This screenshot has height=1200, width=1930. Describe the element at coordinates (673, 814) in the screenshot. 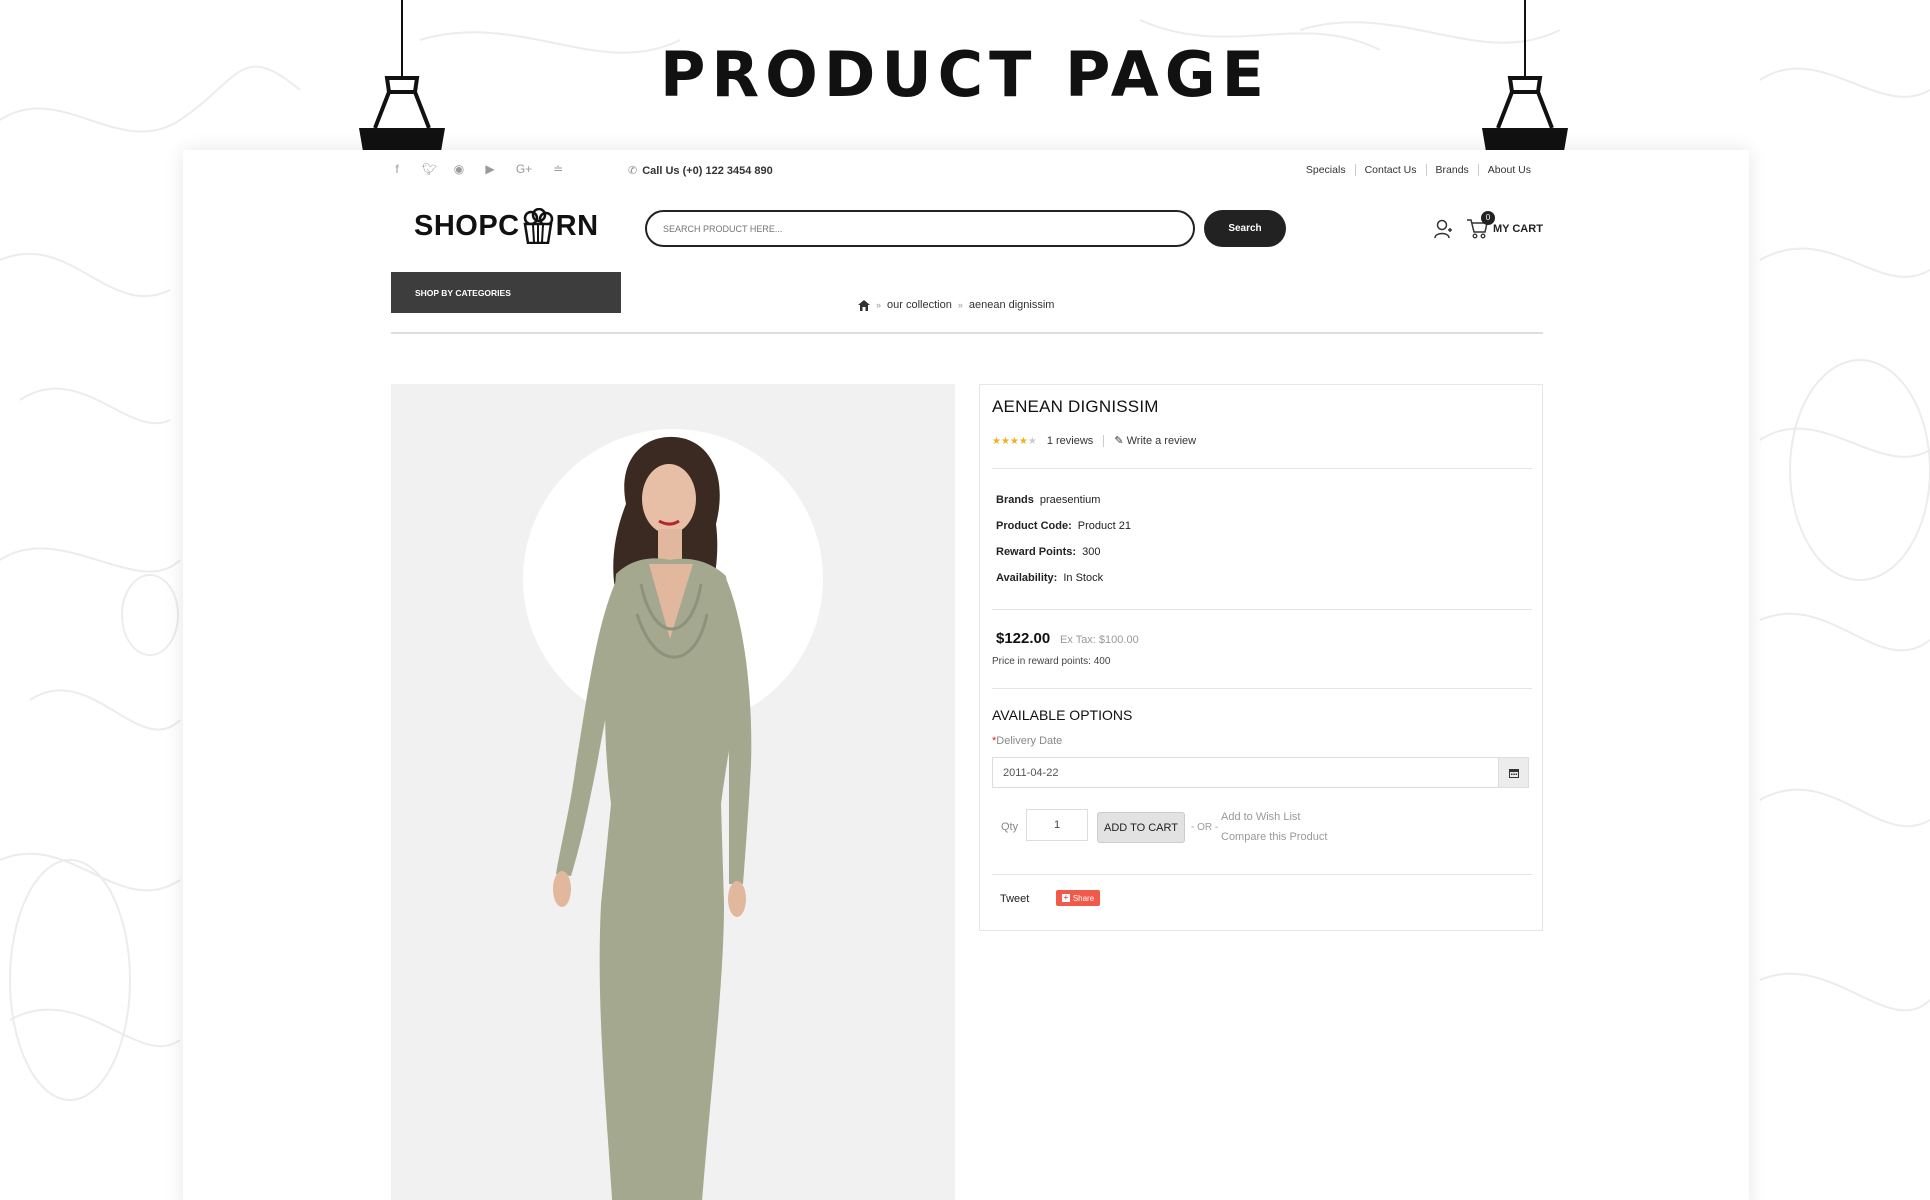

I see `model-in-dress-illustration` at that location.